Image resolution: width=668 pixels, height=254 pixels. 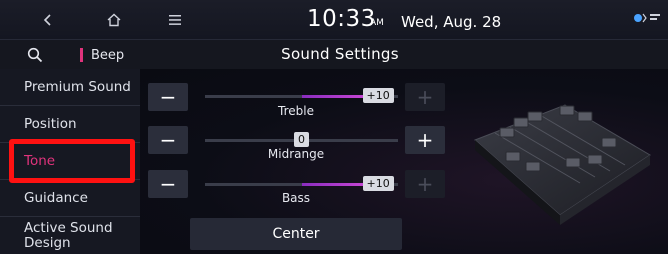 I want to click on beep-button: Beep, so click(x=104, y=55).